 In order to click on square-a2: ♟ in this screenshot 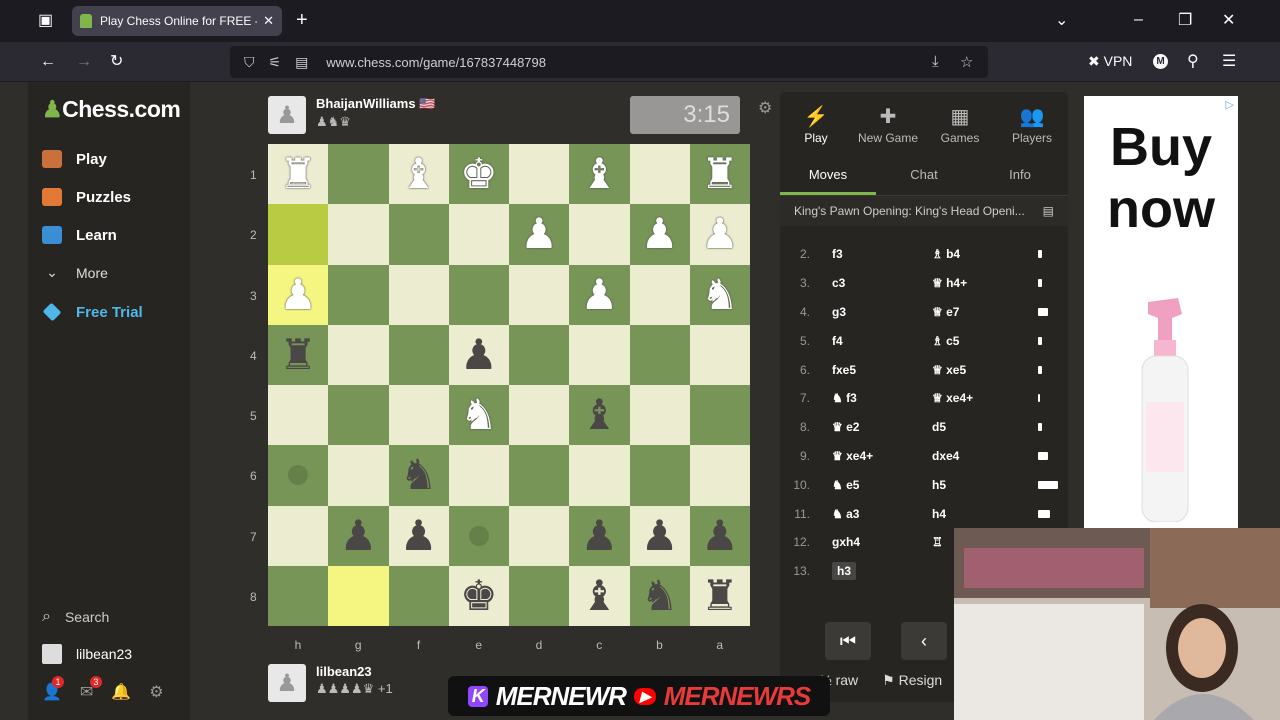, I will do `click(719, 234)`.